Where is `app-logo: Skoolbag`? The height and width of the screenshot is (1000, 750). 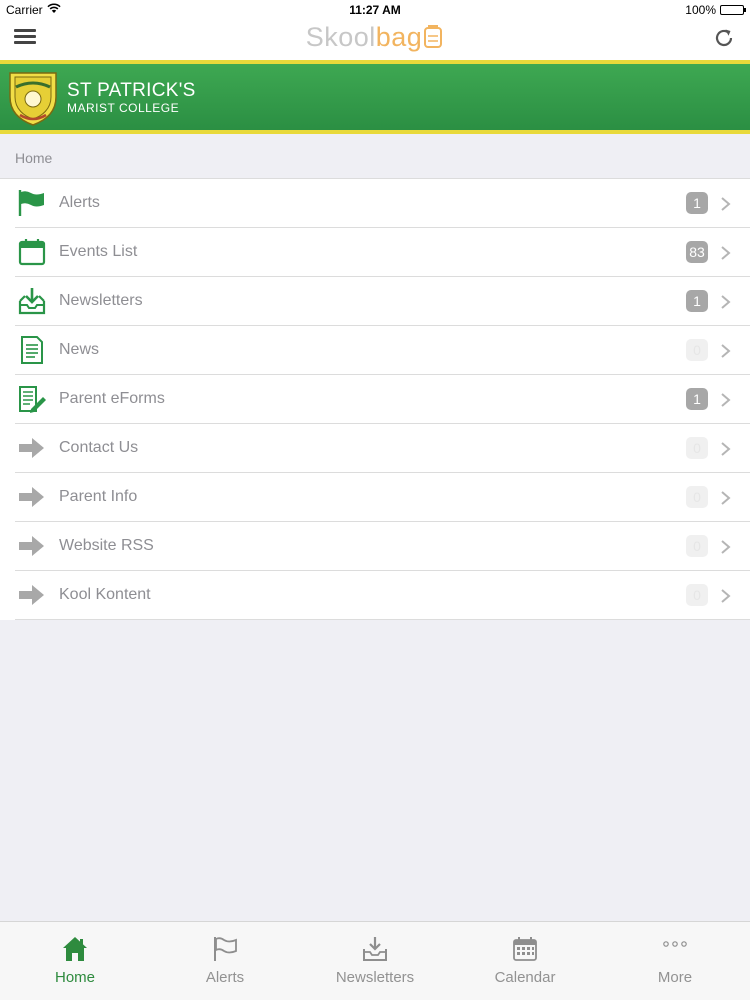
app-logo: Skoolbag is located at coordinates (375, 39).